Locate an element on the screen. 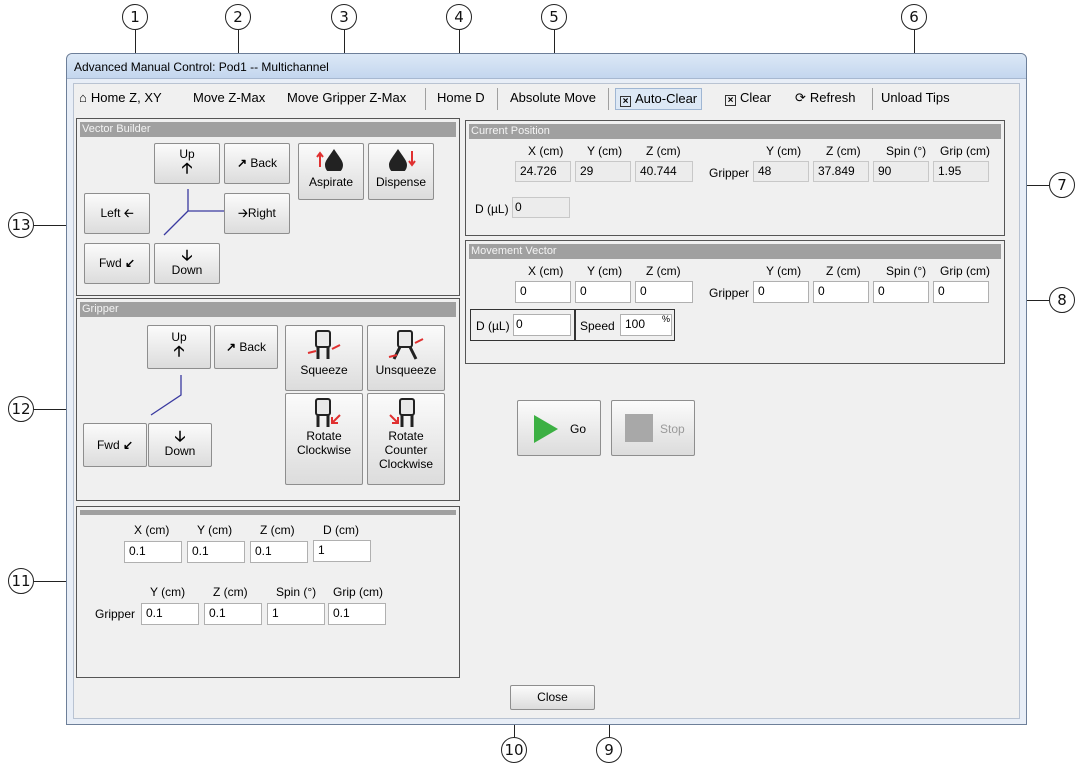  cp-z-label: Z (cm) is located at coordinates (663, 151).